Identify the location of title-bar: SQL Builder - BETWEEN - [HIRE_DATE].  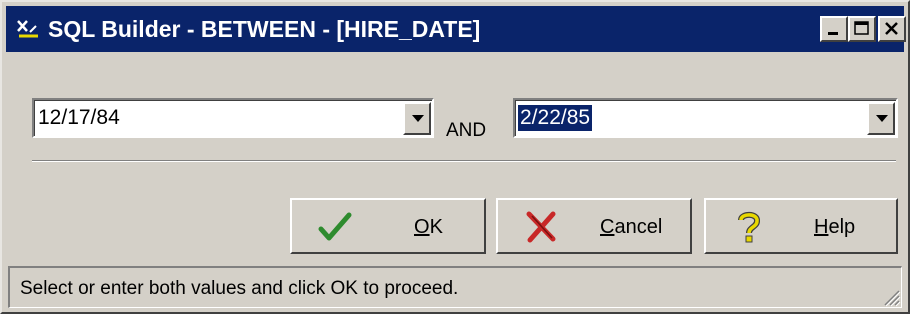
(456, 29).